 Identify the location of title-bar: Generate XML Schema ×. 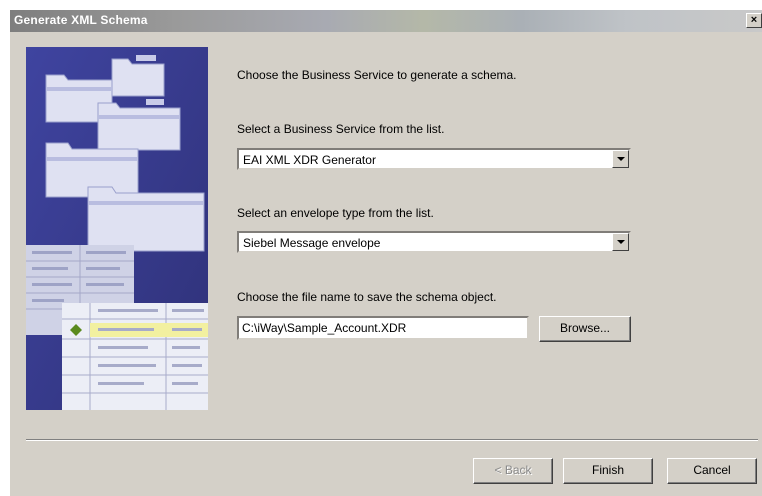
(386, 21).